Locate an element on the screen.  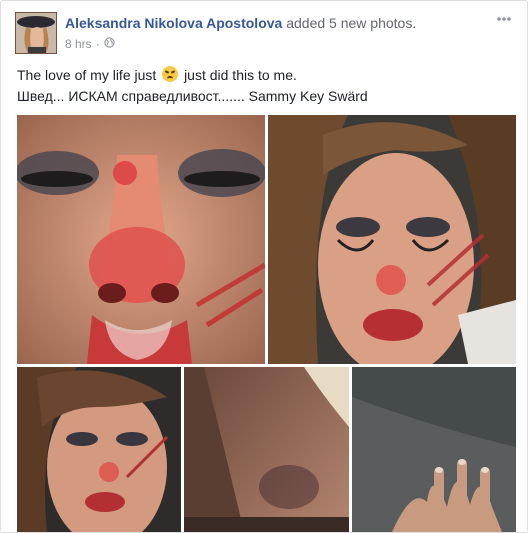
post-meta: 8 hrs · is located at coordinates (90, 44).